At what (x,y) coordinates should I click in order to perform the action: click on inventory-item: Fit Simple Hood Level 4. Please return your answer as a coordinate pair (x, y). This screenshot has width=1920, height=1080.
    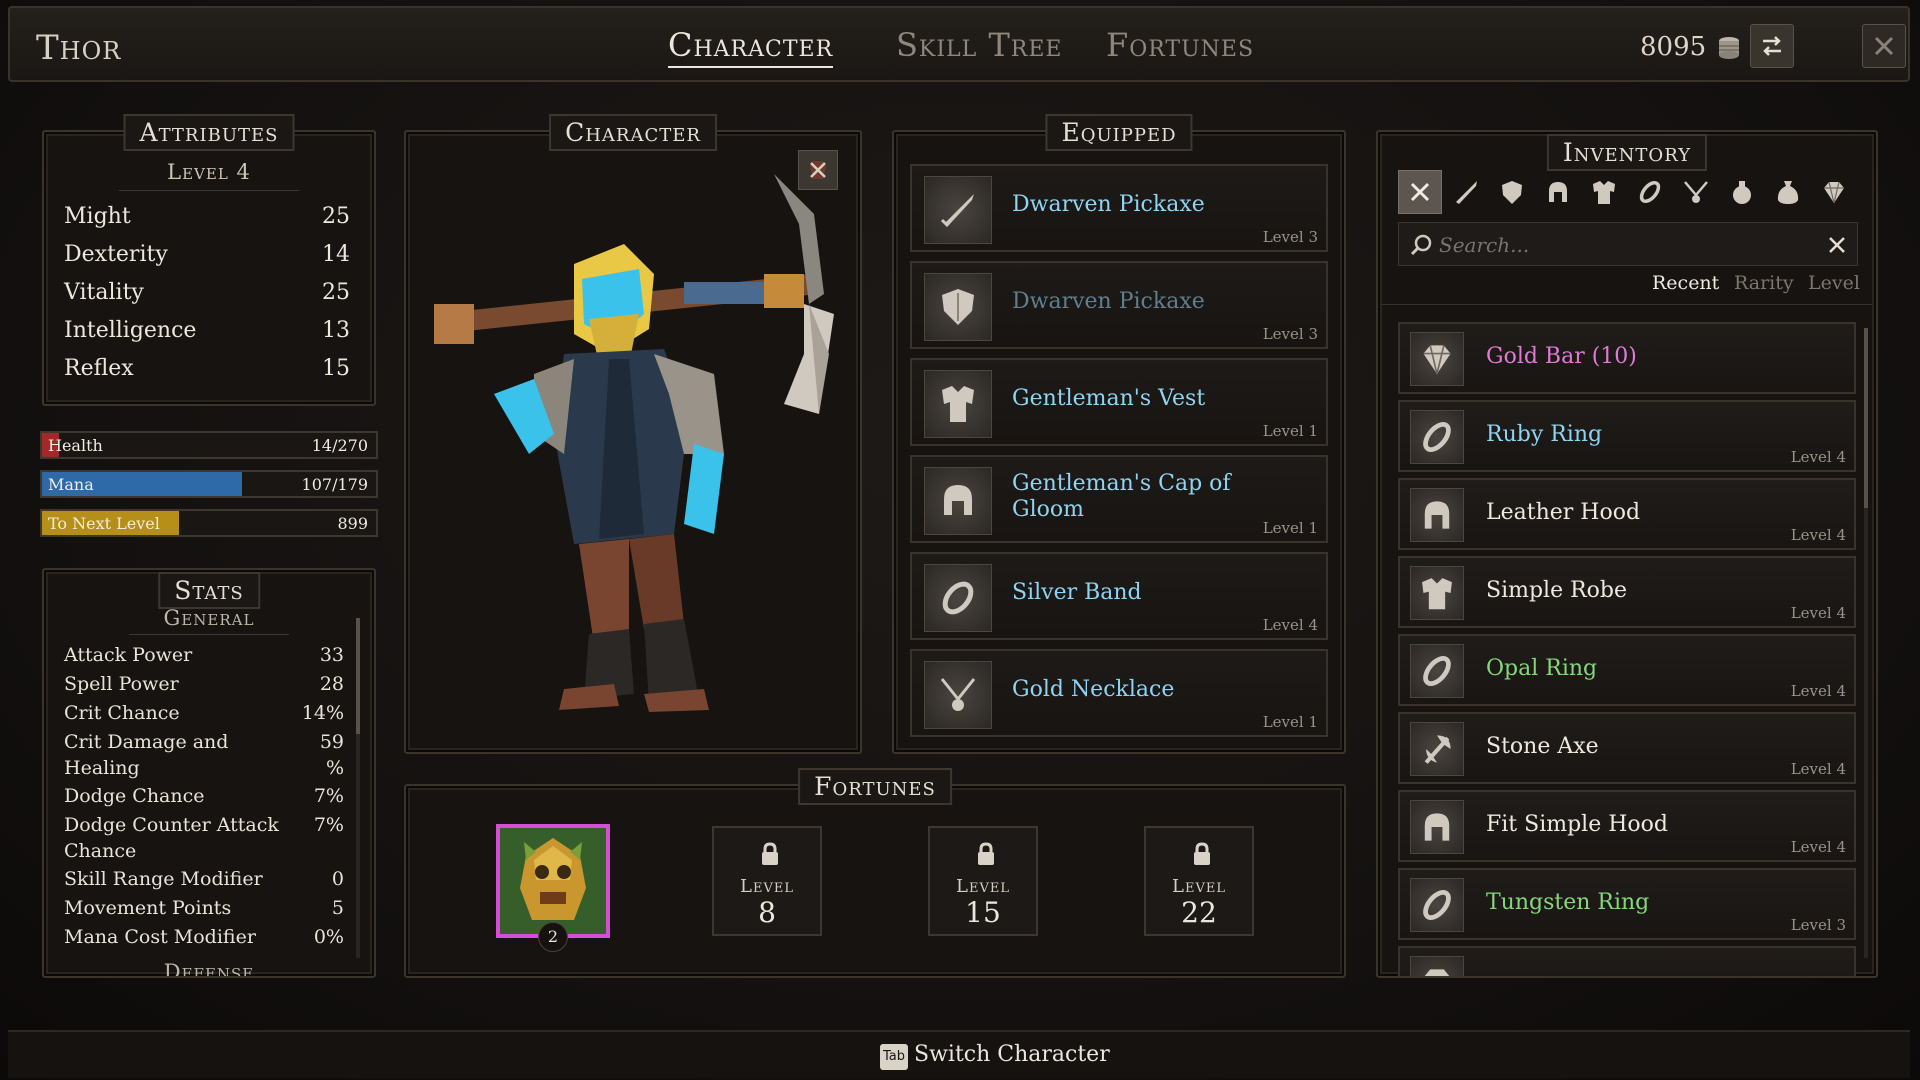
    Looking at the image, I should click on (1627, 826).